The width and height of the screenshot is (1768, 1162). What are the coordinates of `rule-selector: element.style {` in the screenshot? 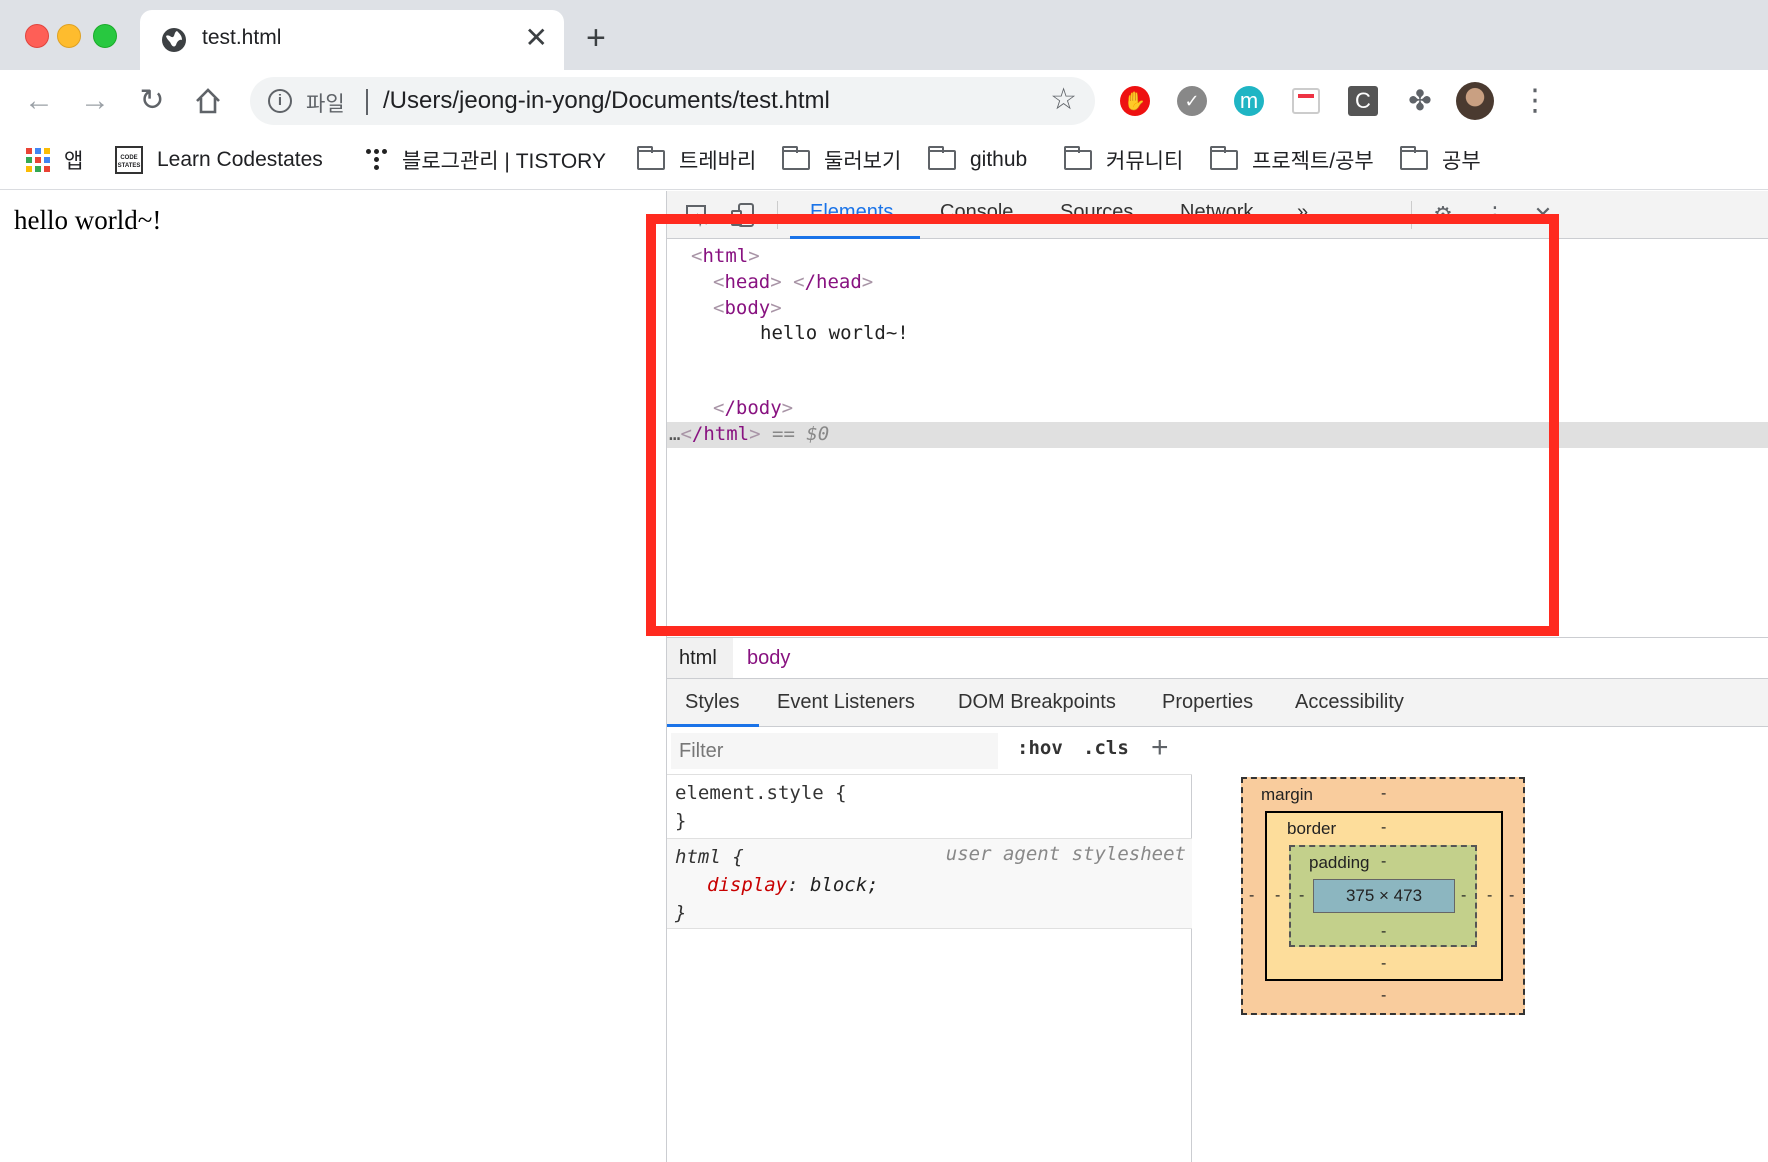 It's located at (761, 793).